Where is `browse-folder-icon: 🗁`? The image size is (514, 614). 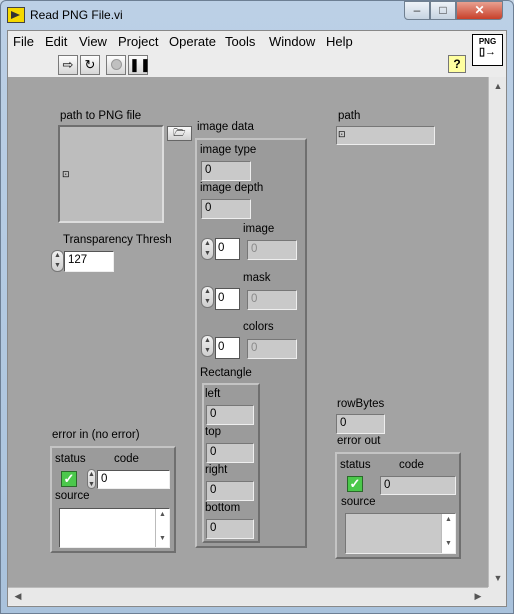 browse-folder-icon: 🗁 is located at coordinates (179, 133).